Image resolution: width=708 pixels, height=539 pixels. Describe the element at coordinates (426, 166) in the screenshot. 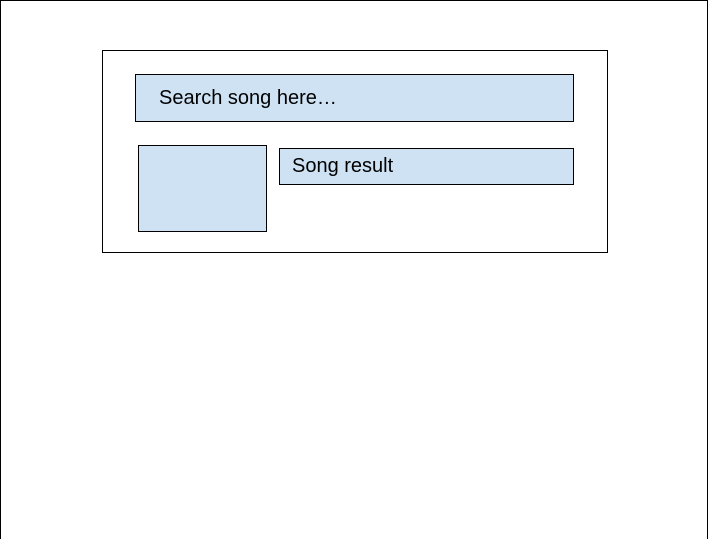

I see `song-result-item: Song result` at that location.